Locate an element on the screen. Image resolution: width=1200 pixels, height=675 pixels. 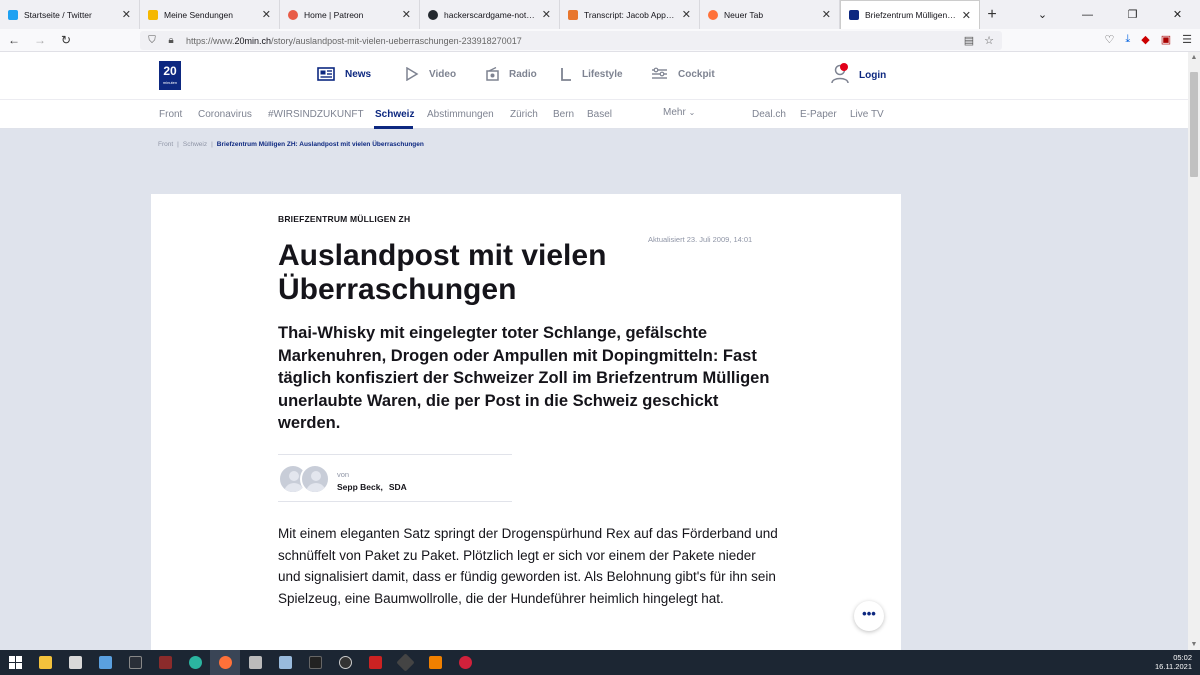
firefox-favicon-icon is located at coordinates (713, 14).